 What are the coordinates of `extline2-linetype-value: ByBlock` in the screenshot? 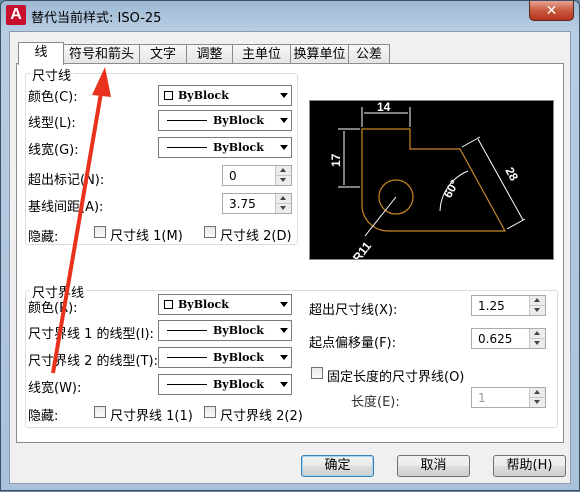 It's located at (238, 357).